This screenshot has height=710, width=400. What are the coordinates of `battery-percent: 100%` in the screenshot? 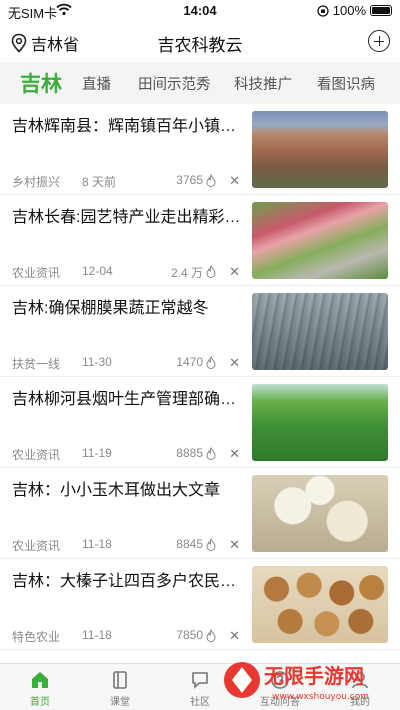 It's located at (349, 10).